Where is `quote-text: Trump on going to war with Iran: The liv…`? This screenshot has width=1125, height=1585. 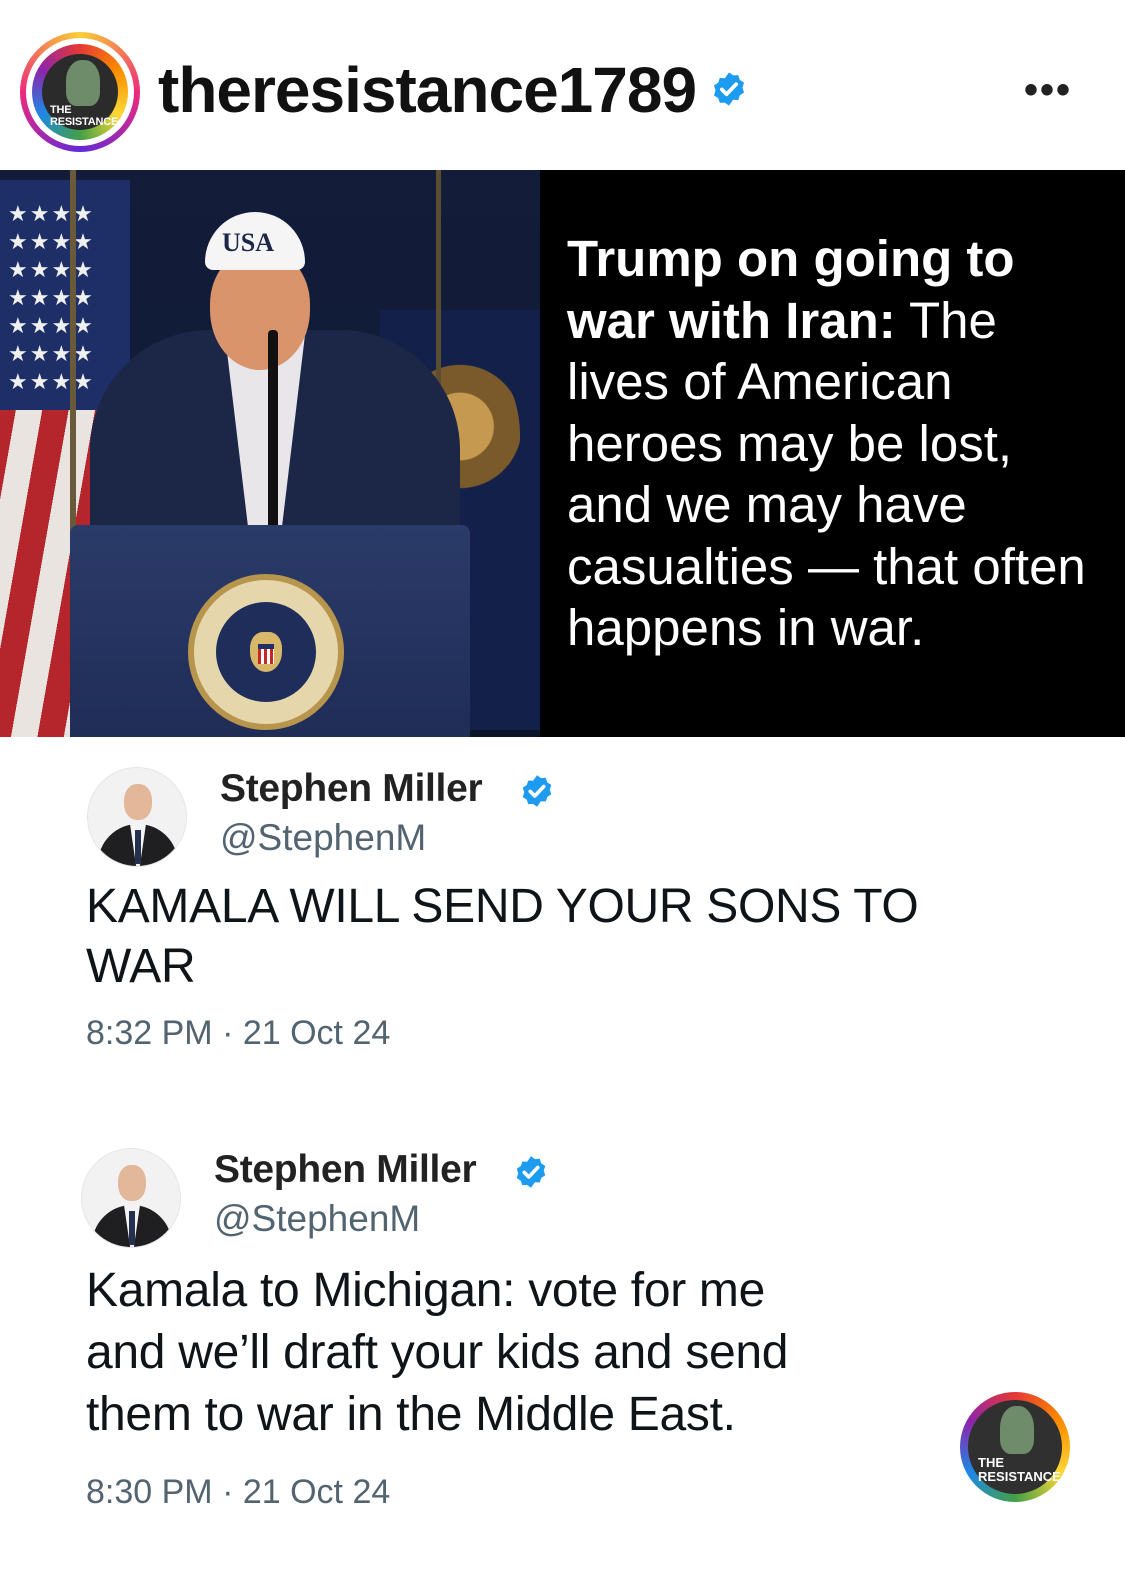 quote-text: Trump on going to war with Iran: The liv… is located at coordinates (837, 443).